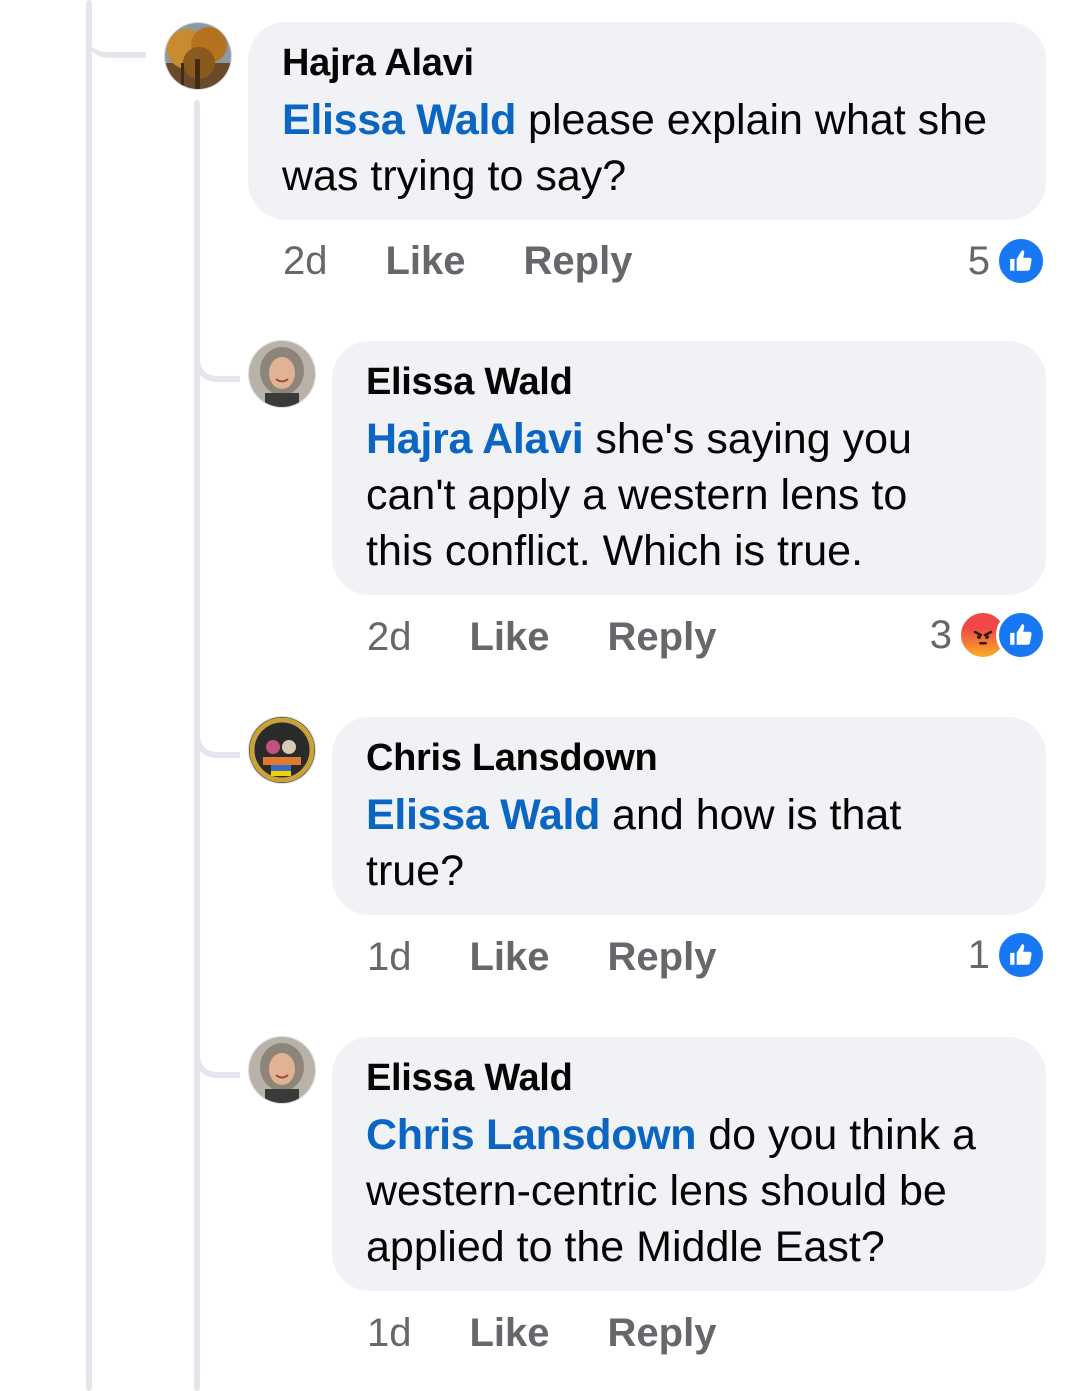  What do you see at coordinates (978, 954) in the screenshot?
I see `reaction-count: 1` at bounding box center [978, 954].